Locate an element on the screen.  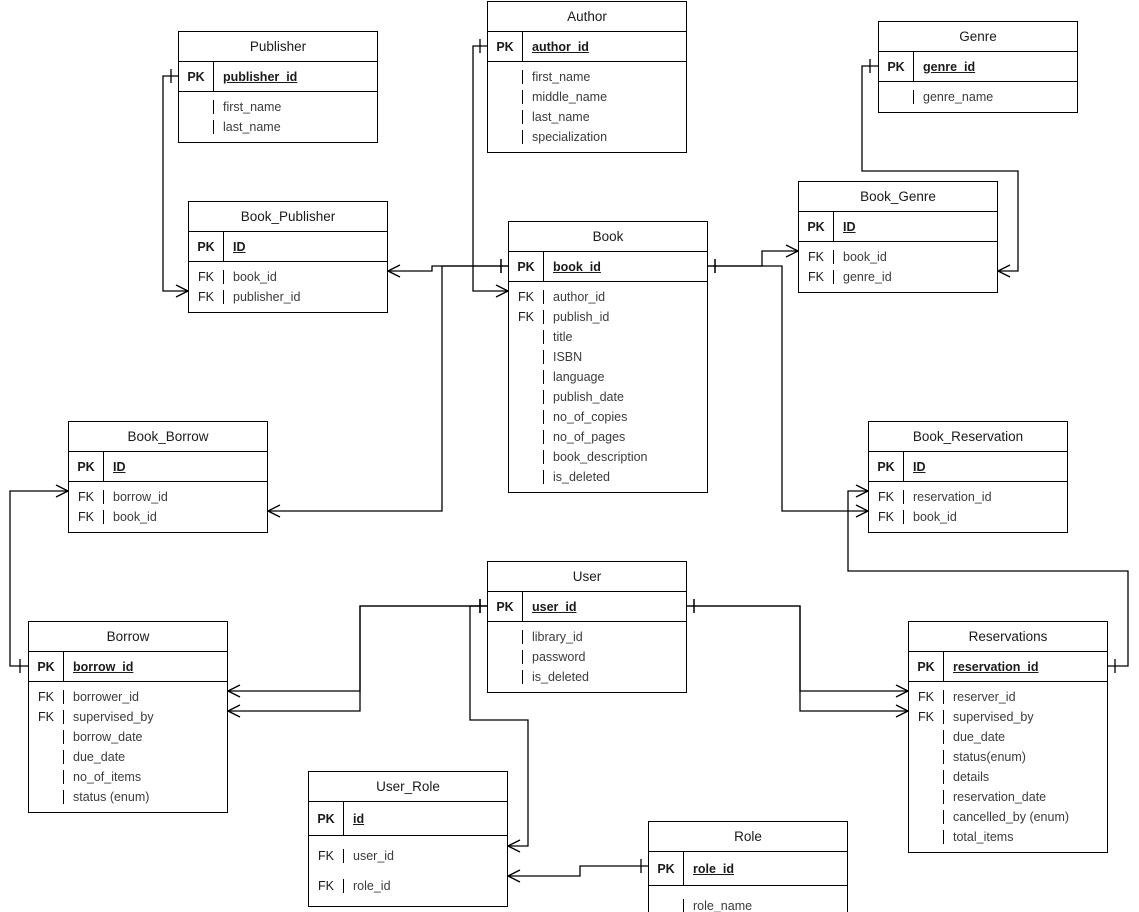
attribute-row: no_of_copies is located at coordinates (608, 417).